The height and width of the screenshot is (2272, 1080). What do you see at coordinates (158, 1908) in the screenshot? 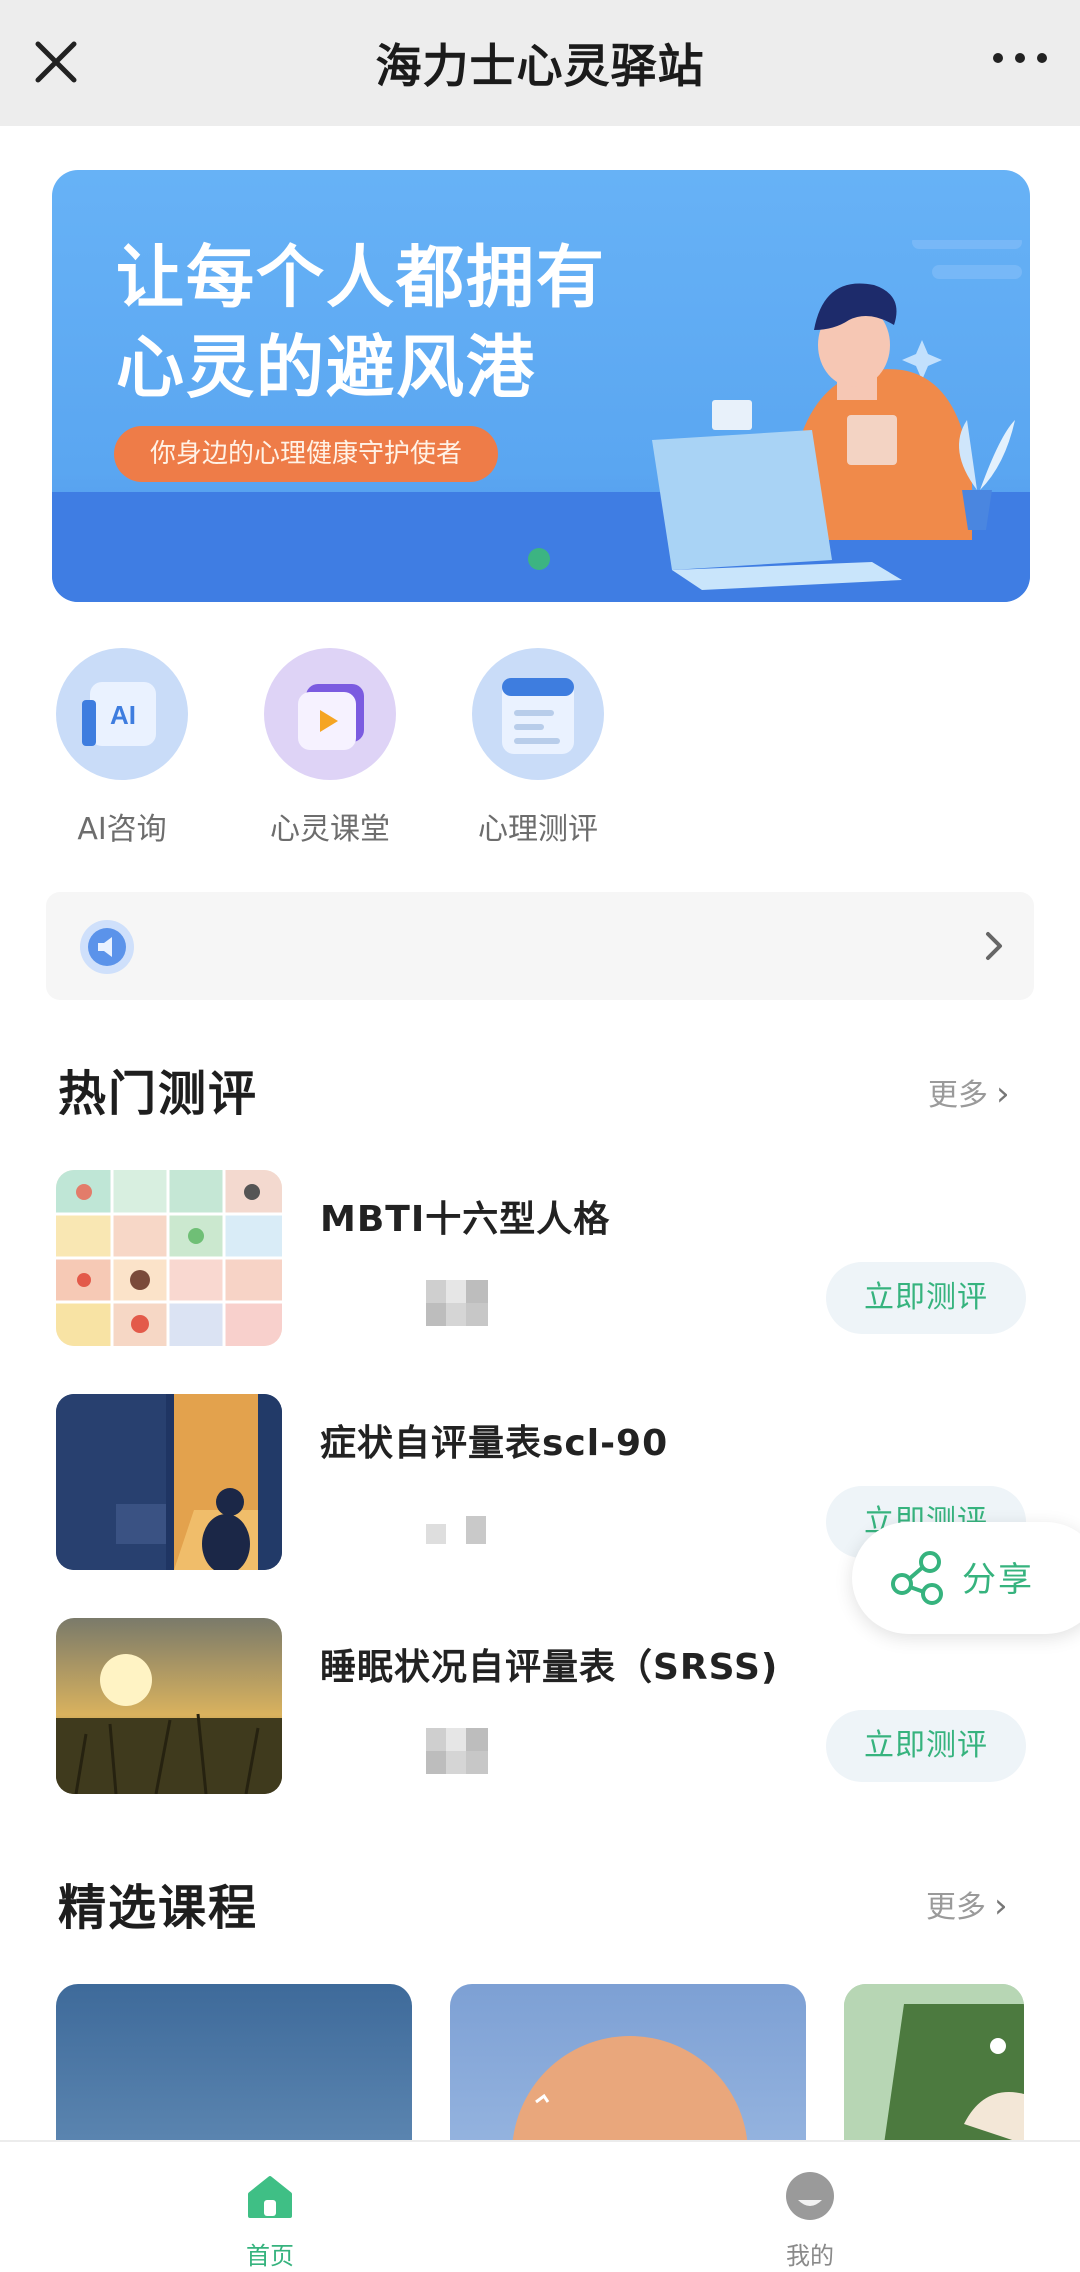
I see `course-section-title-text: 精选课程` at bounding box center [158, 1908].